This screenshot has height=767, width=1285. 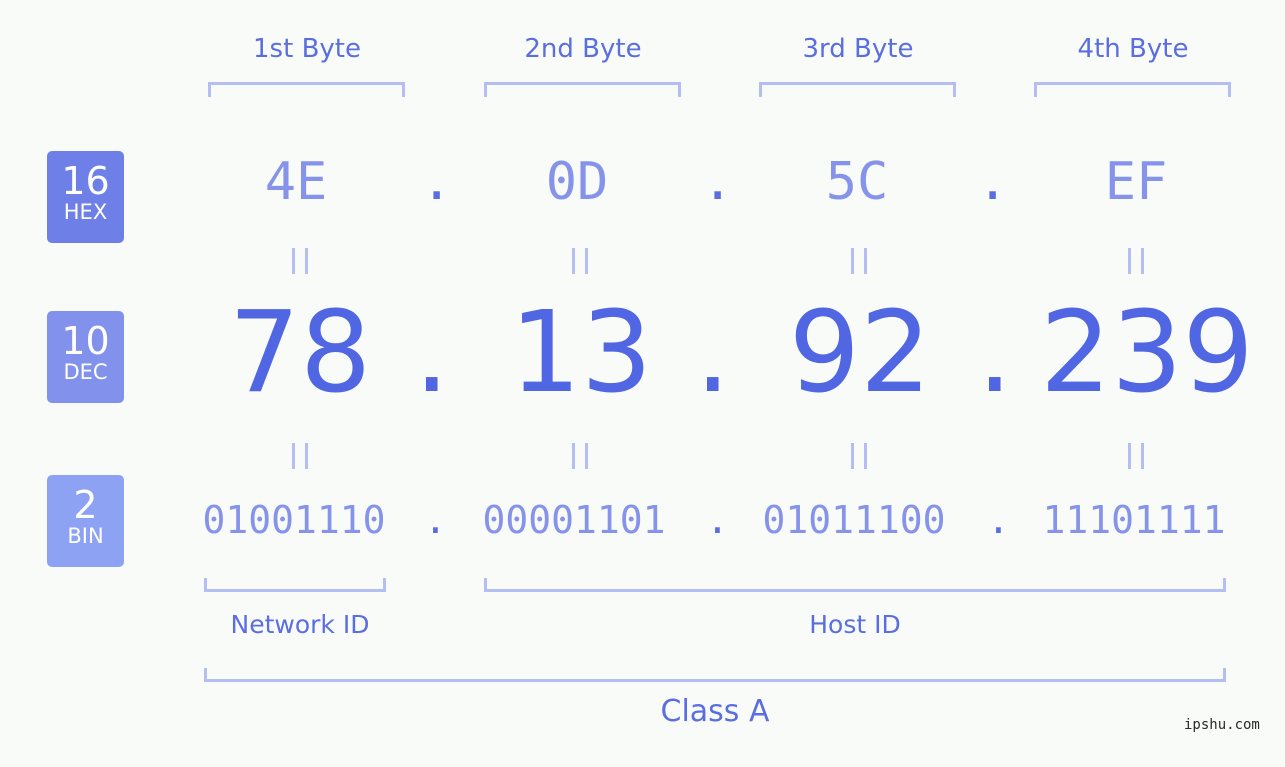 I want to click on byte-header-2: 2nd Byte, so click(x=583, y=49).